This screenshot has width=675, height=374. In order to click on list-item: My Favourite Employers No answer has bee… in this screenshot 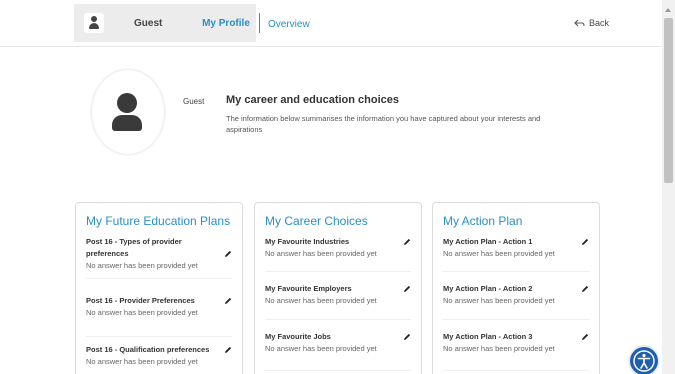, I will do `click(338, 301)`.